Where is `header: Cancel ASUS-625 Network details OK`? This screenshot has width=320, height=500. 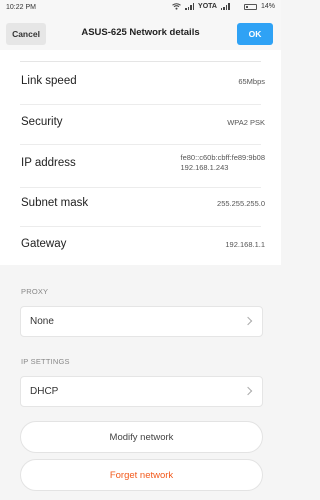
header: Cancel ASUS-625 Network details OK is located at coordinates (140, 34).